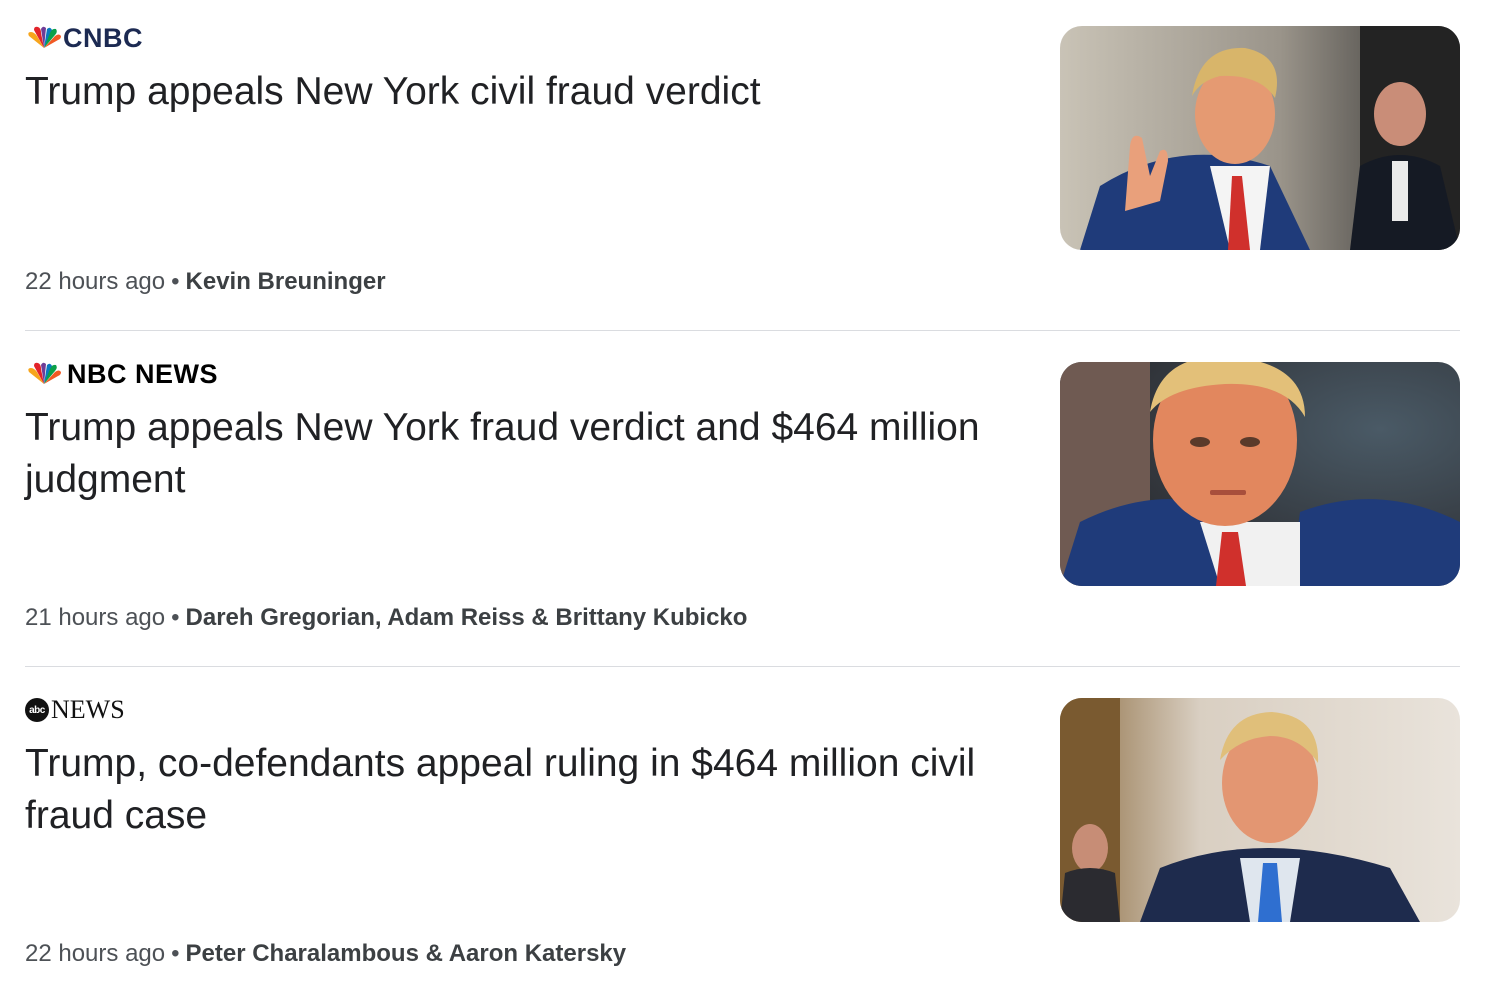 The image size is (1486, 992). Describe the element at coordinates (103, 37) in the screenshot. I see `source-name: CNBC` at that location.